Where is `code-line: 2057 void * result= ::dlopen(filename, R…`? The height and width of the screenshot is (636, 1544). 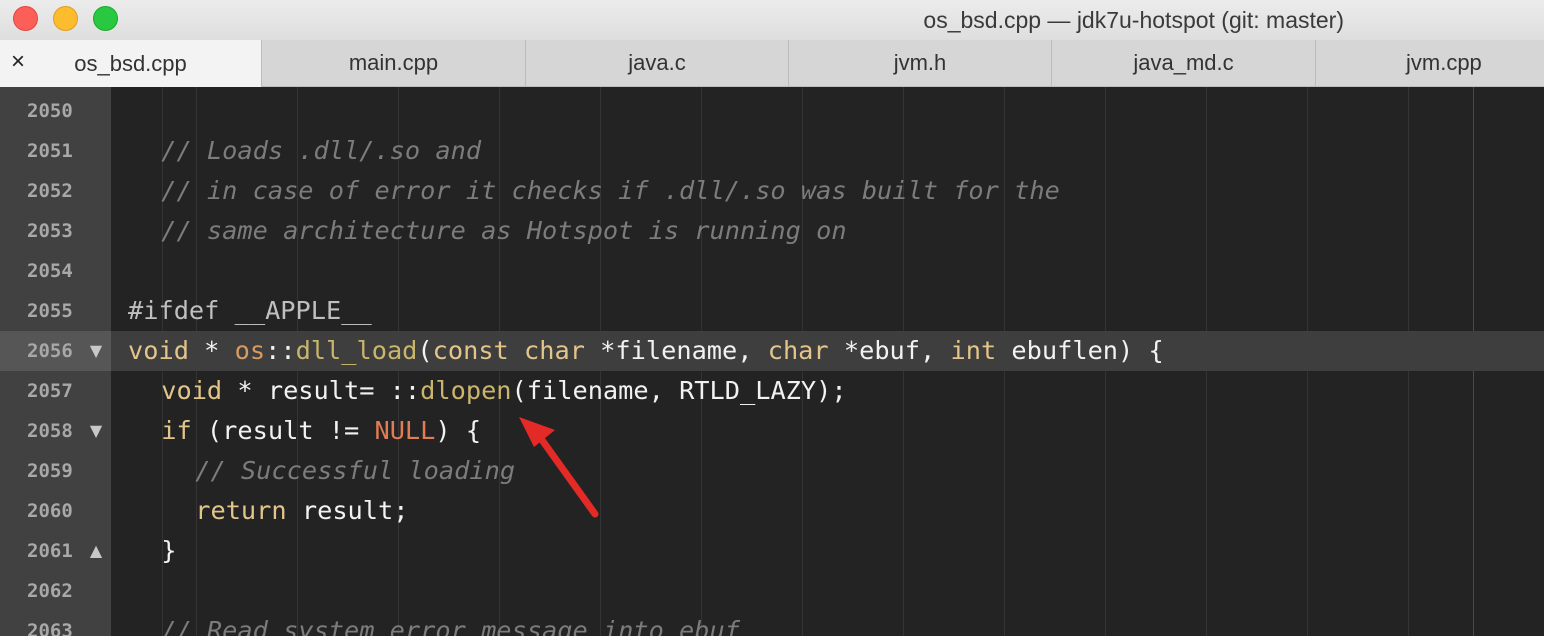
code-line: 2057 void * result= ::dlopen(filename, R… is located at coordinates (772, 391).